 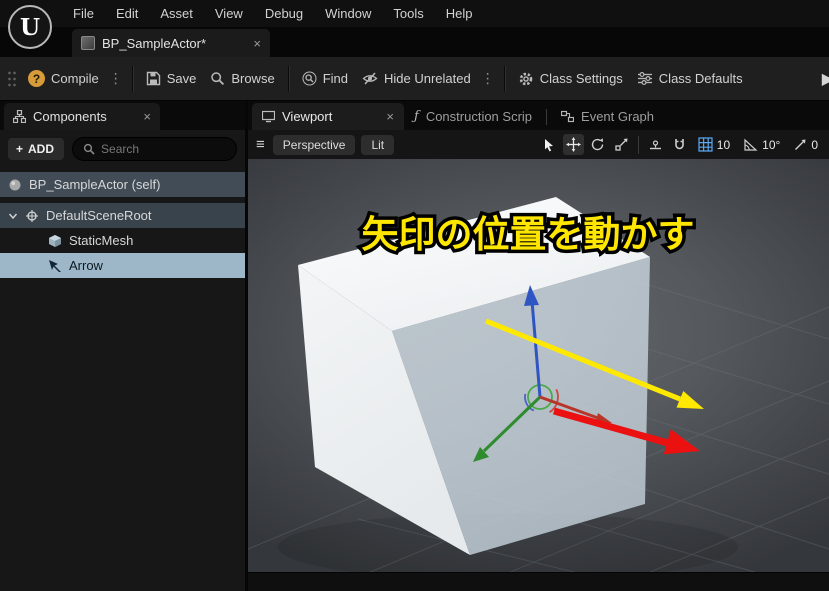 What do you see at coordinates (479, 116) in the screenshot?
I see `construction-script-tab-label: Construction Scrip` at bounding box center [479, 116].